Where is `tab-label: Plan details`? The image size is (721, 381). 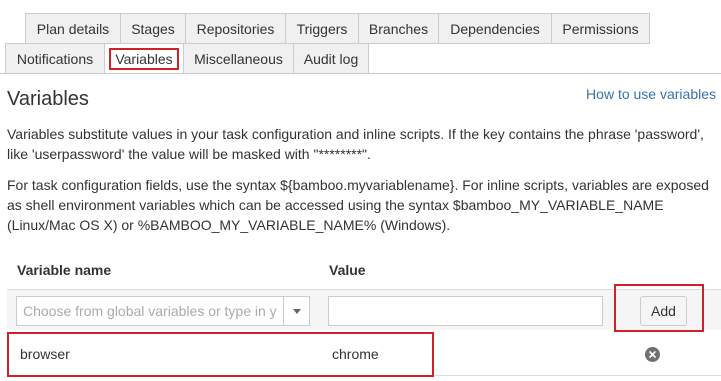 tab-label: Plan details is located at coordinates (73, 28).